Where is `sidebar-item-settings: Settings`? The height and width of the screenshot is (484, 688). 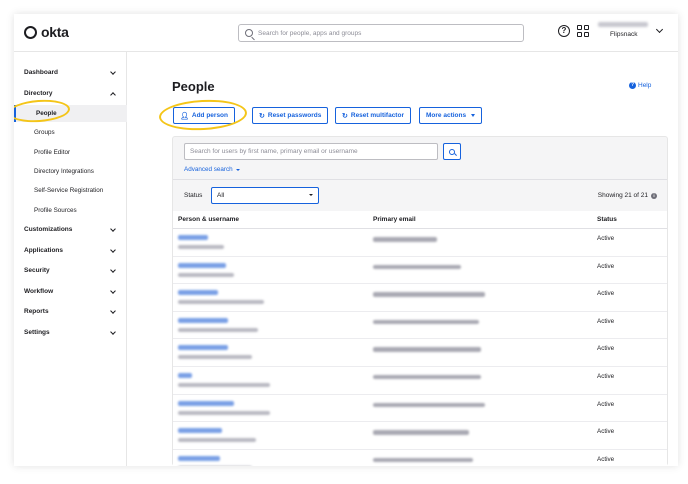
sidebar-item-settings: Settings is located at coordinates (70, 333).